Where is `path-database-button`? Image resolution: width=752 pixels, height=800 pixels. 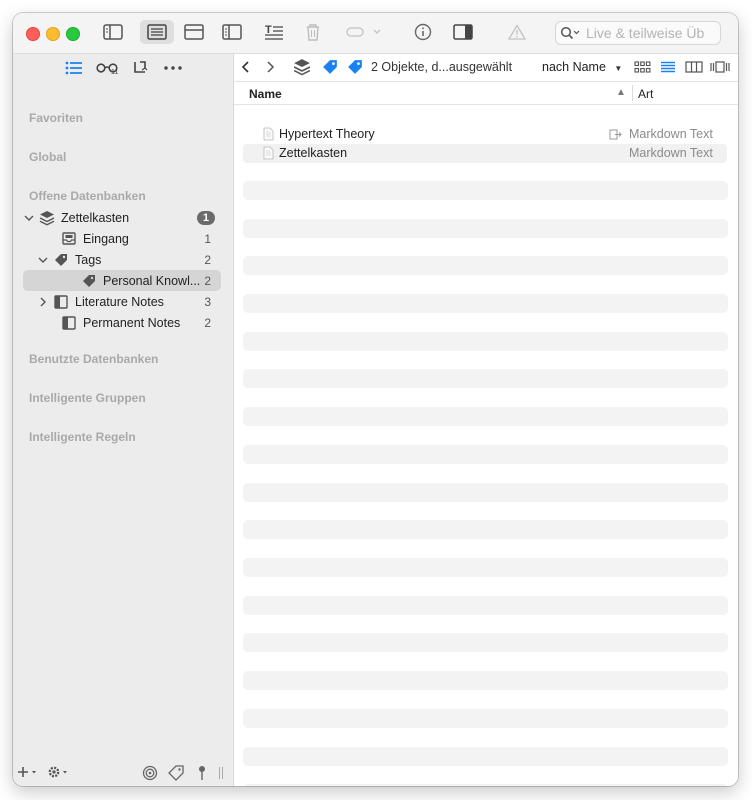
path-database-button is located at coordinates (302, 67).